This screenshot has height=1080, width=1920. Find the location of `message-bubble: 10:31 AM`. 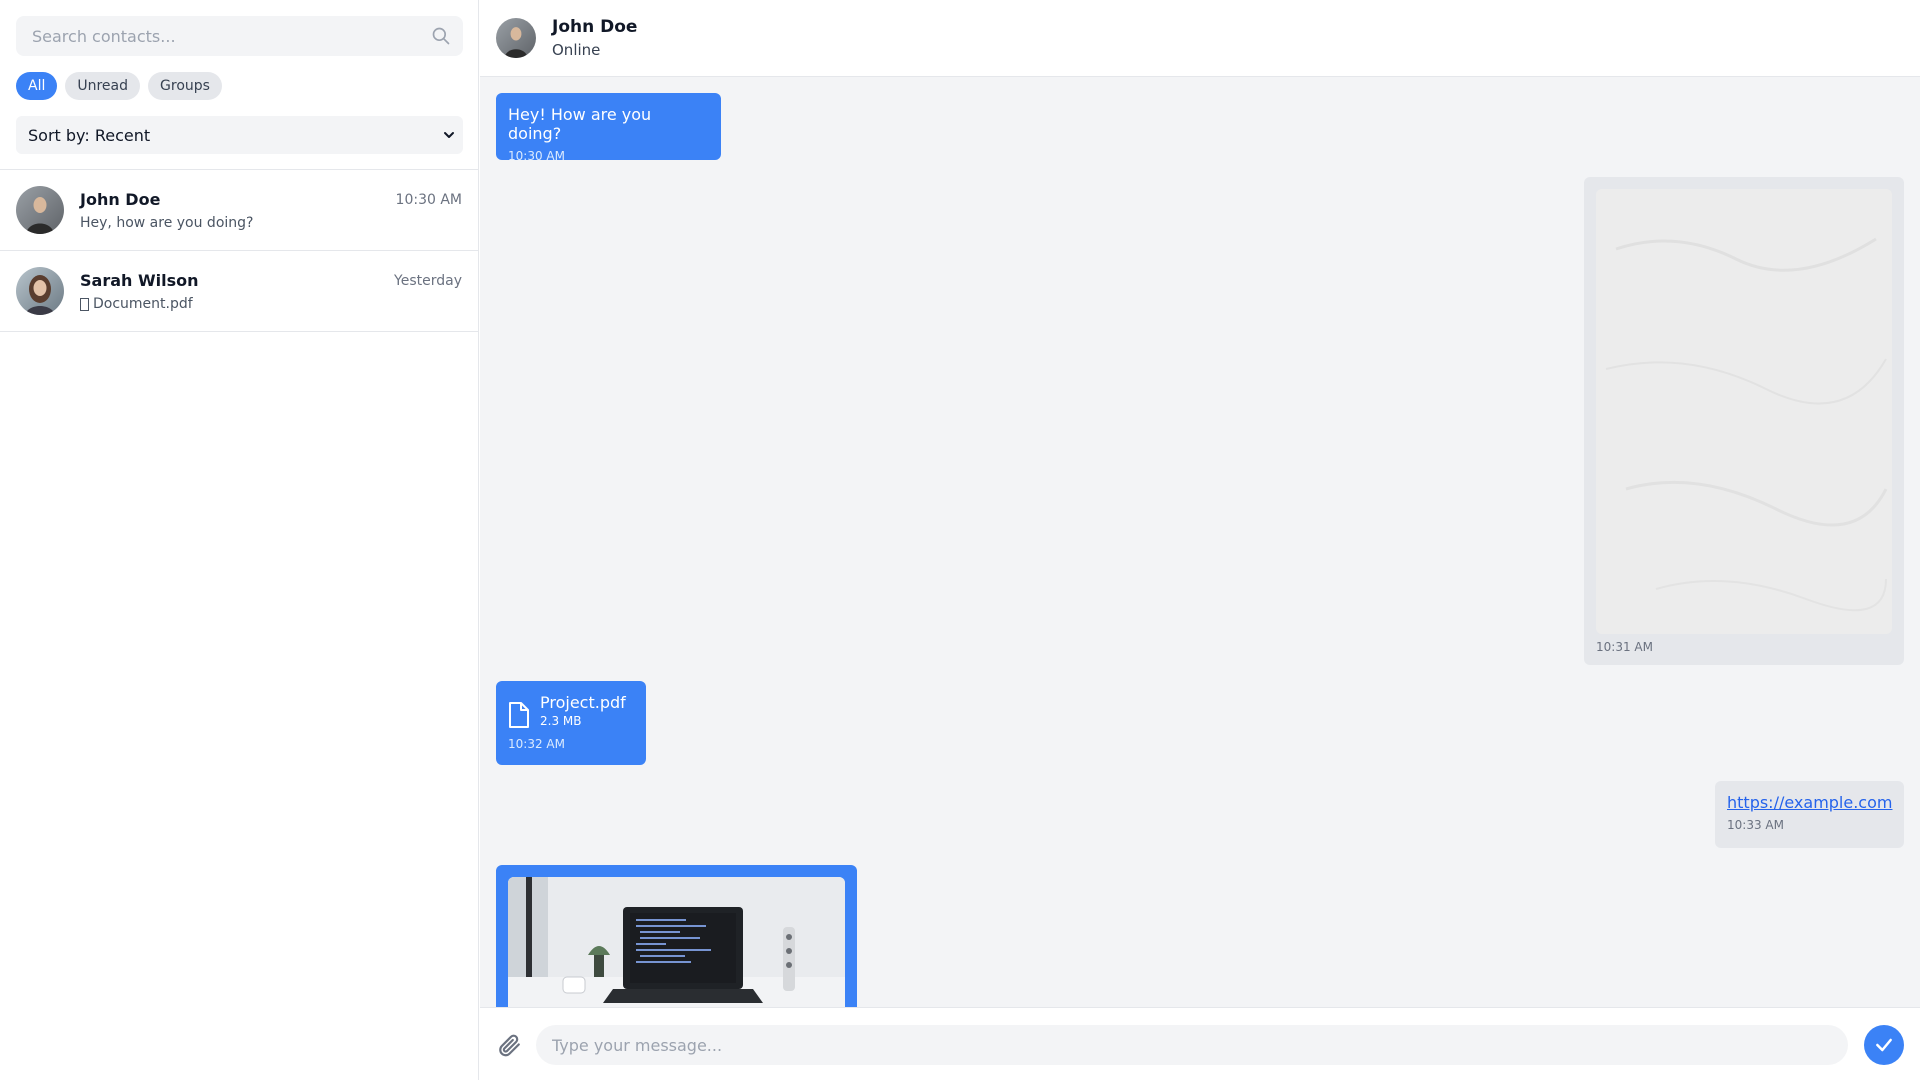

message-bubble: 10:31 AM is located at coordinates (1744, 421).